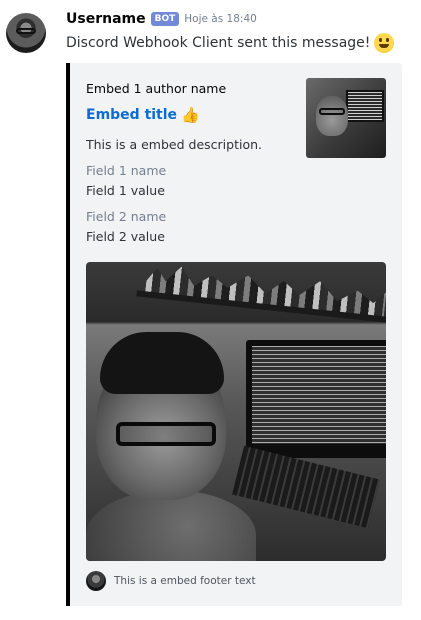 Image resolution: width=421 pixels, height=620 pixels. Describe the element at coordinates (126, 216) in the screenshot. I see `embed-field-name: Field 2 name` at that location.